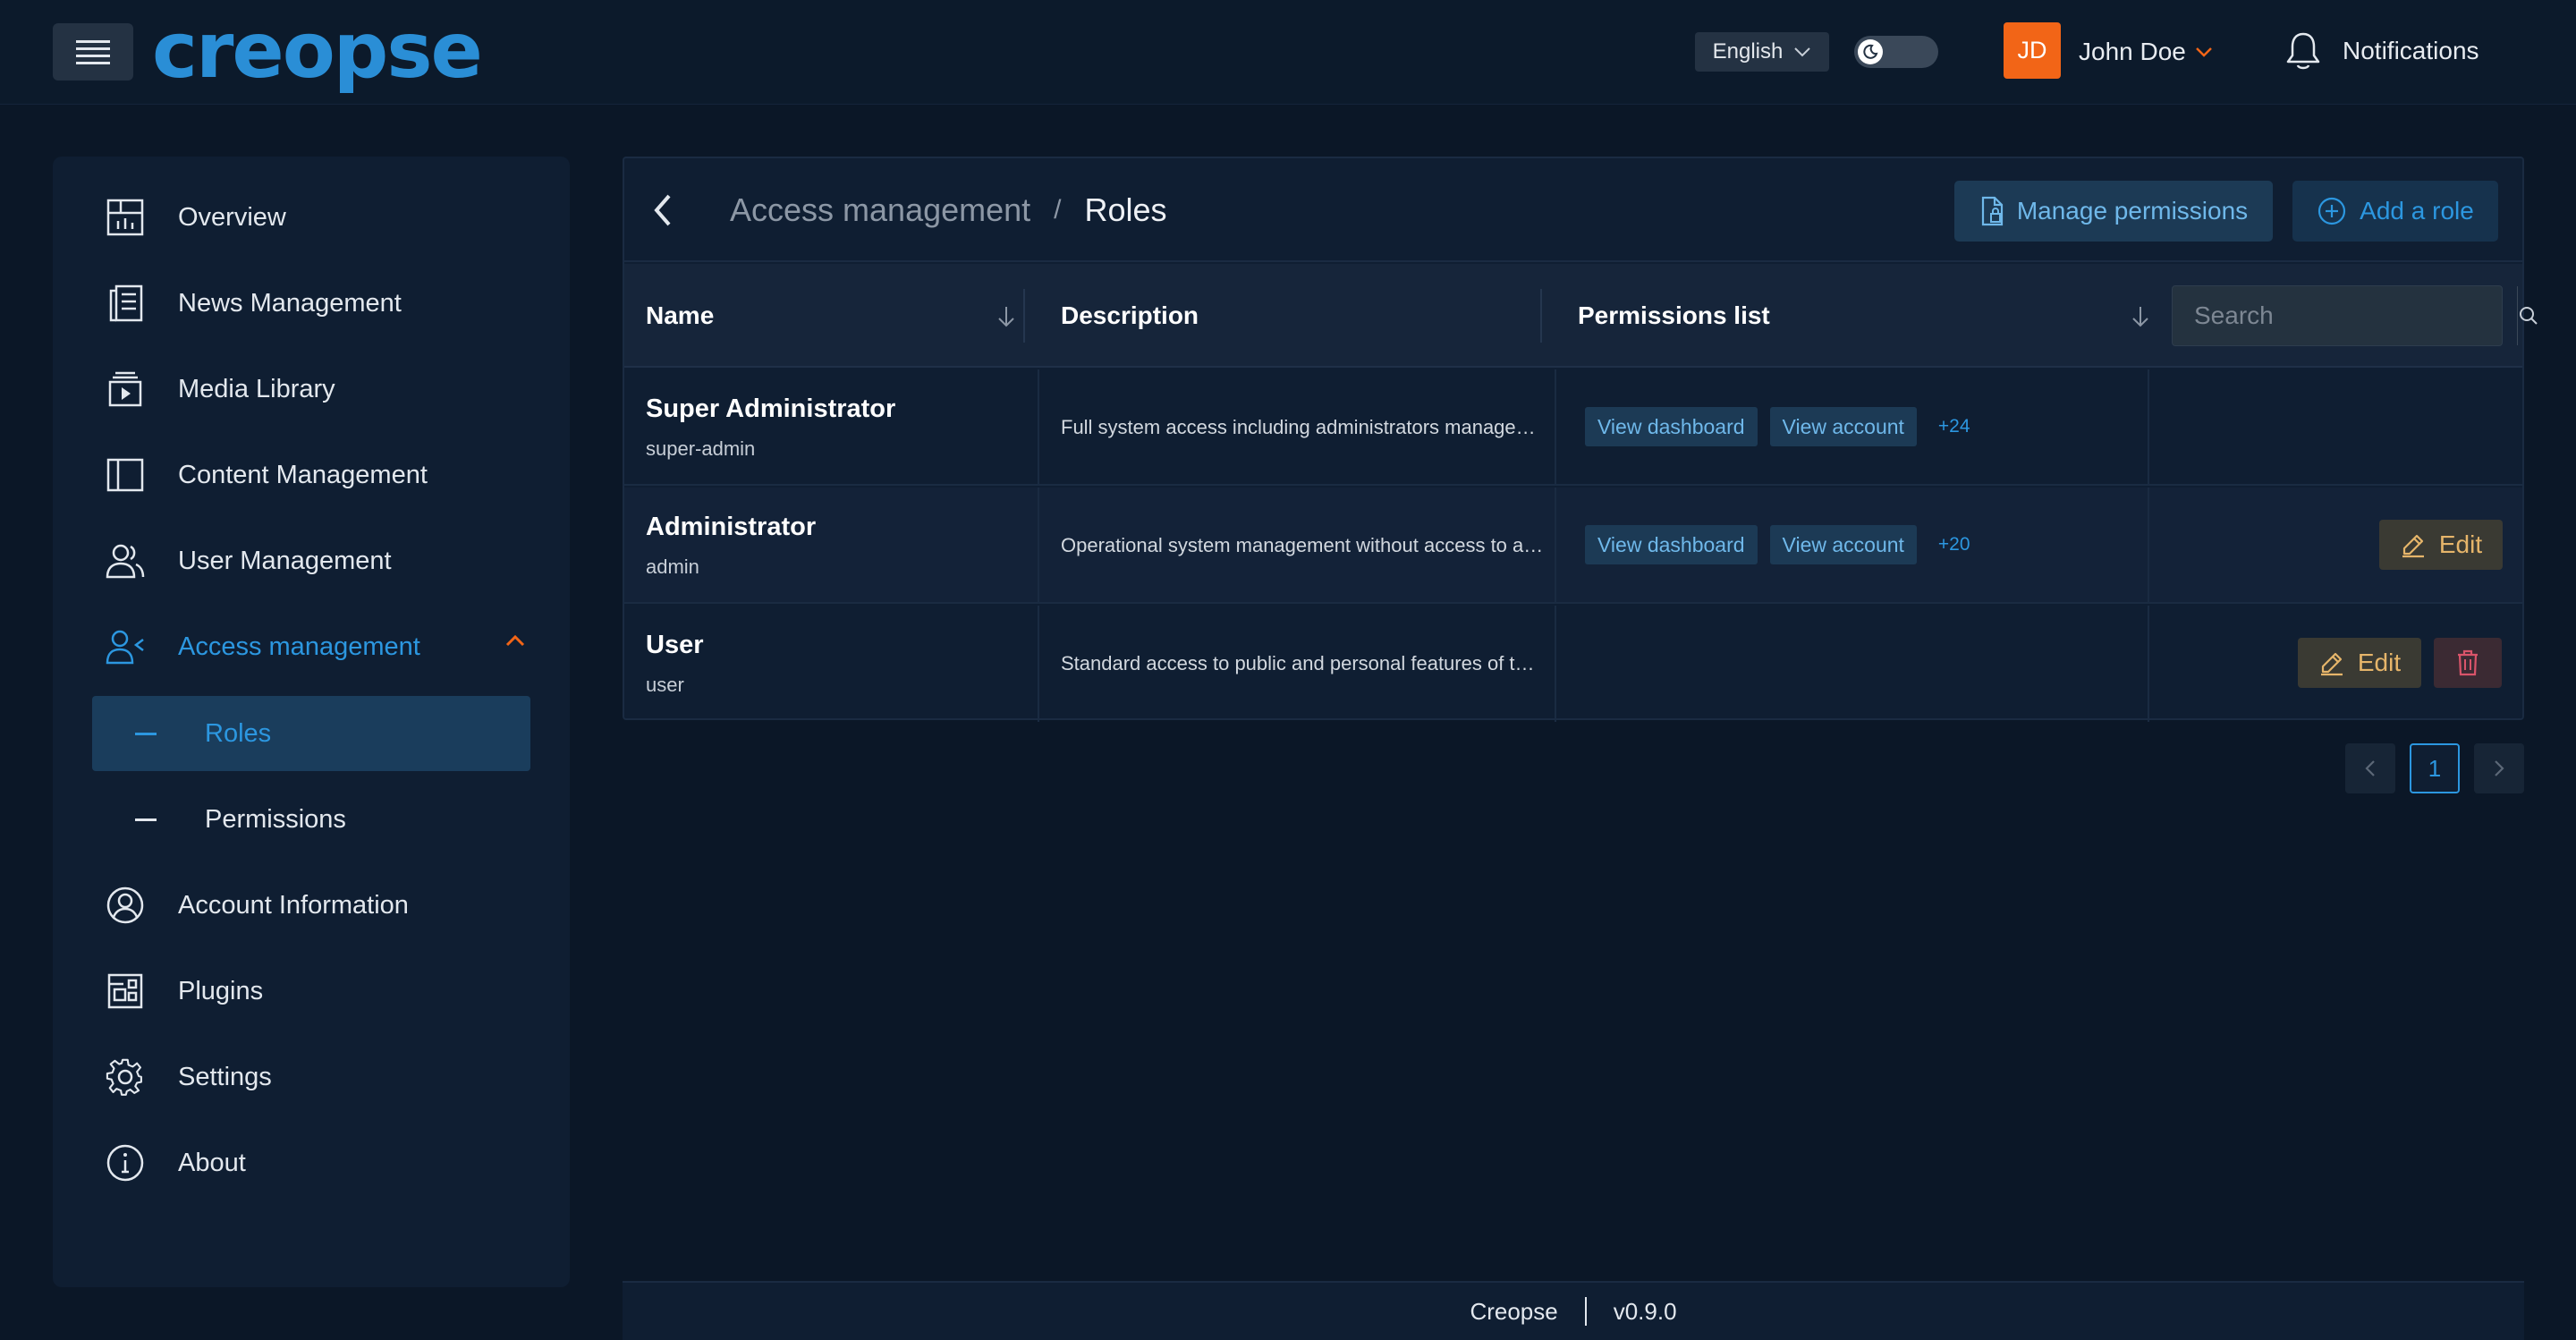  Describe the element at coordinates (125, 905) in the screenshot. I see `user-circle-icon` at that location.